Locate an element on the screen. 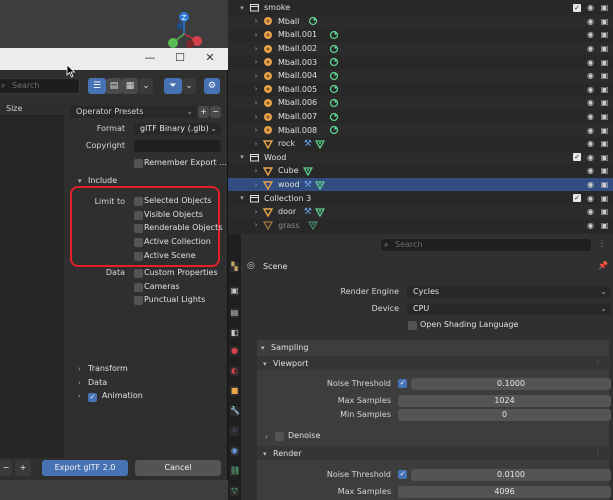  tab-view-layer: ◧ is located at coordinates (234, 333).